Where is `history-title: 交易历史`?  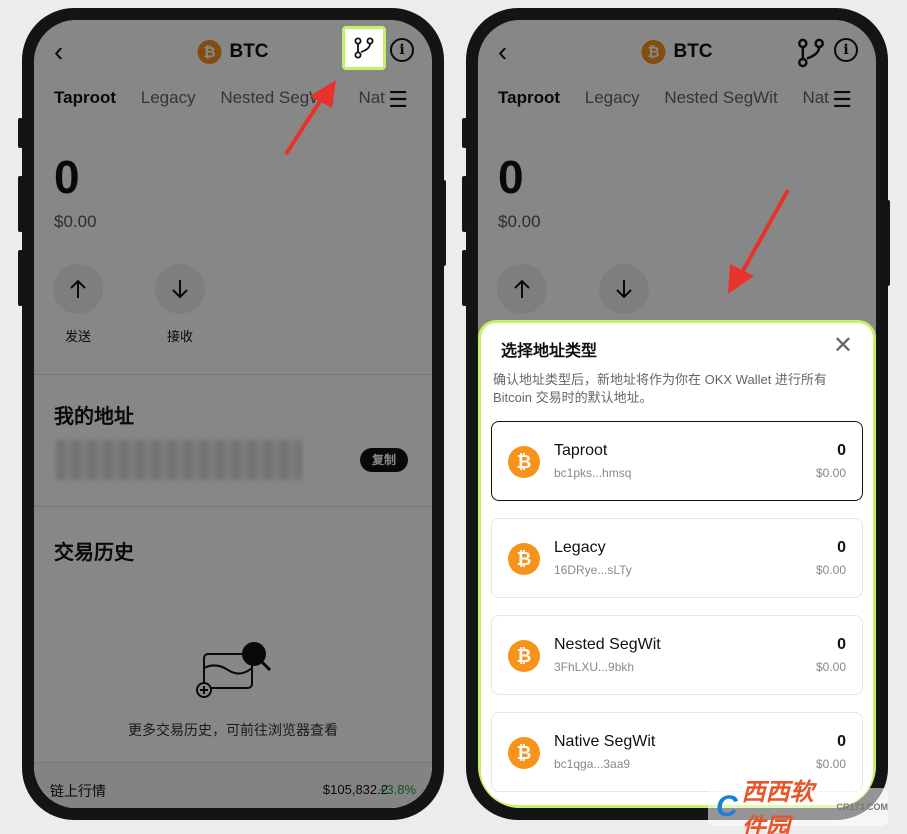 history-title: 交易历史 is located at coordinates (94, 553).